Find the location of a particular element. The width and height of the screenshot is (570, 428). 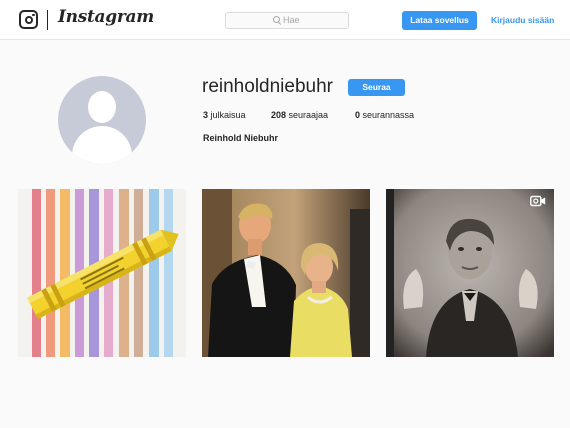

camera-flash-dot is located at coordinates (33, 14).